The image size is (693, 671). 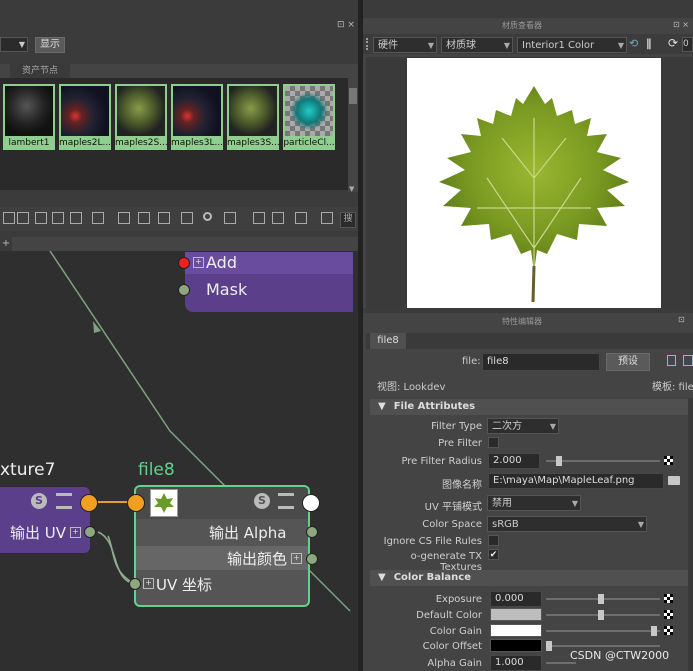 What do you see at coordinates (603, 461) in the screenshot?
I see `pre-filter-radius-slider` at bounding box center [603, 461].